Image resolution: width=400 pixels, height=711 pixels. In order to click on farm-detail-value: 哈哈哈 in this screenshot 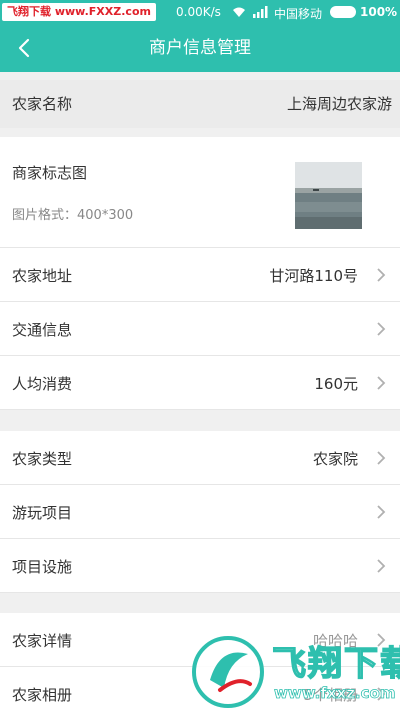, I will do `click(335, 641)`.